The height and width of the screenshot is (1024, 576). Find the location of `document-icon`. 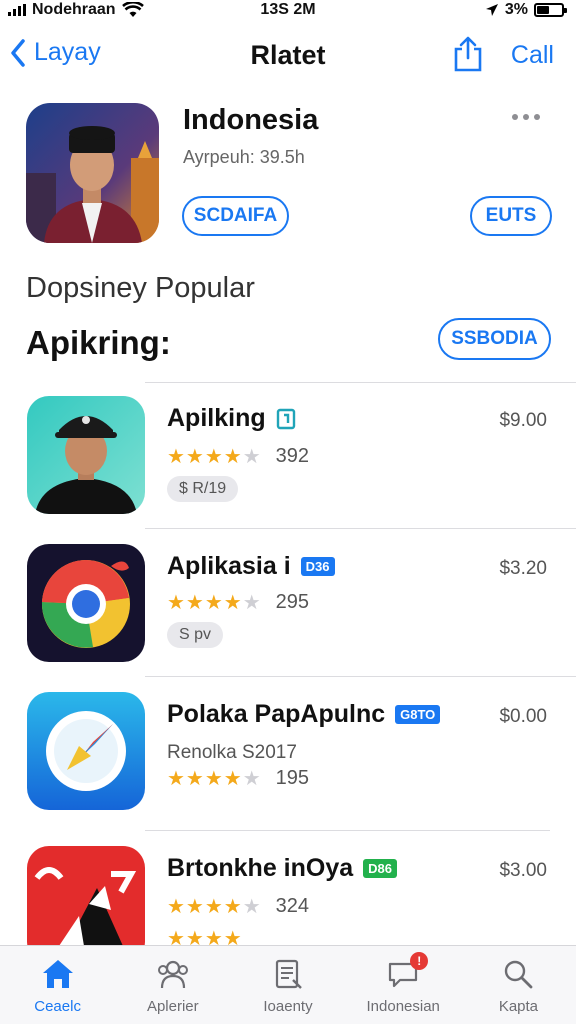

document-icon is located at coordinates (288, 974).